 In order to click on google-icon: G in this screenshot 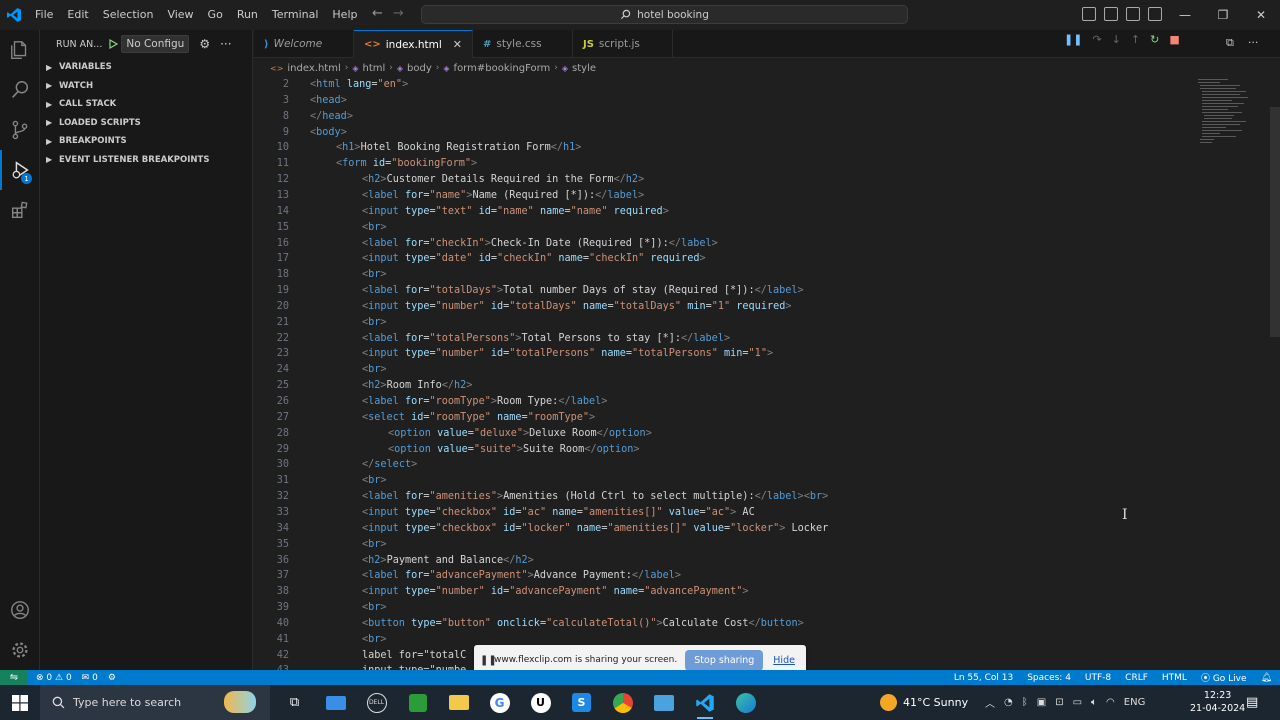, I will do `click(499, 702)`.